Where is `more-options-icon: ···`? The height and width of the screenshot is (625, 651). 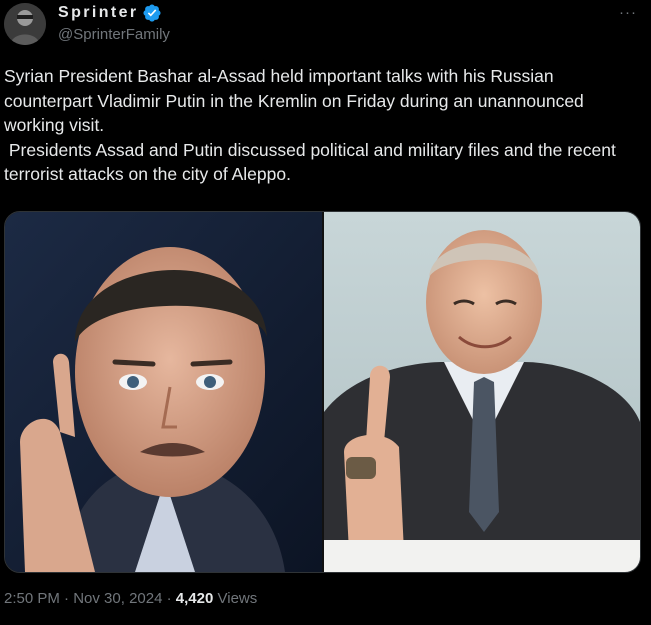
more-options-icon: ··· is located at coordinates (628, 12).